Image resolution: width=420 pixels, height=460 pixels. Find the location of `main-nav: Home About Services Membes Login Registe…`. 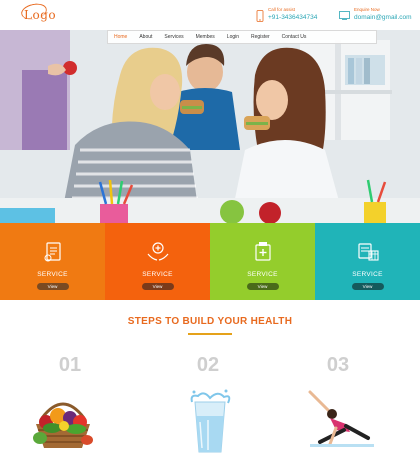

main-nav: Home About Services Membes Login Registe… is located at coordinates (242, 37).